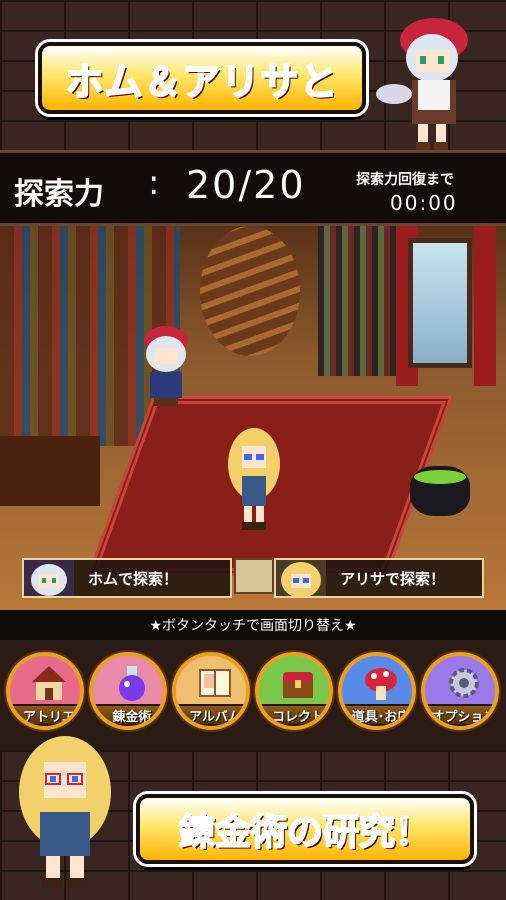 This screenshot has height=900, width=506. I want to click on menu-collect-label: コレクト, so click(294, 715).